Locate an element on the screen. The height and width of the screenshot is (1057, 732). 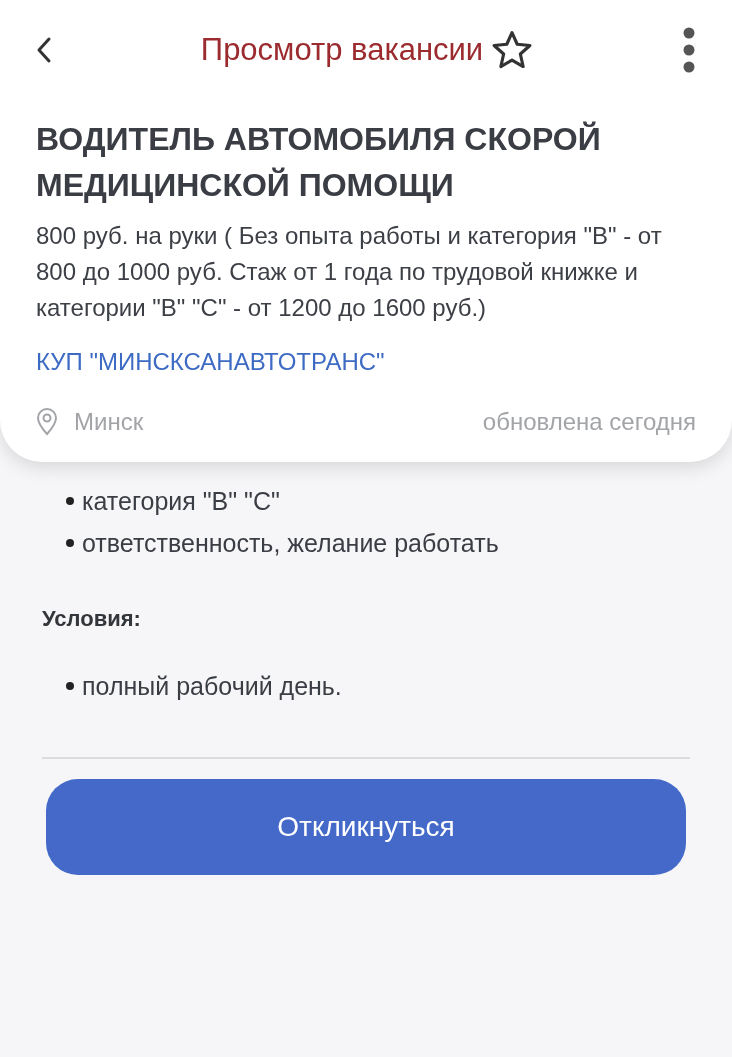
back-icon is located at coordinates (44, 50).